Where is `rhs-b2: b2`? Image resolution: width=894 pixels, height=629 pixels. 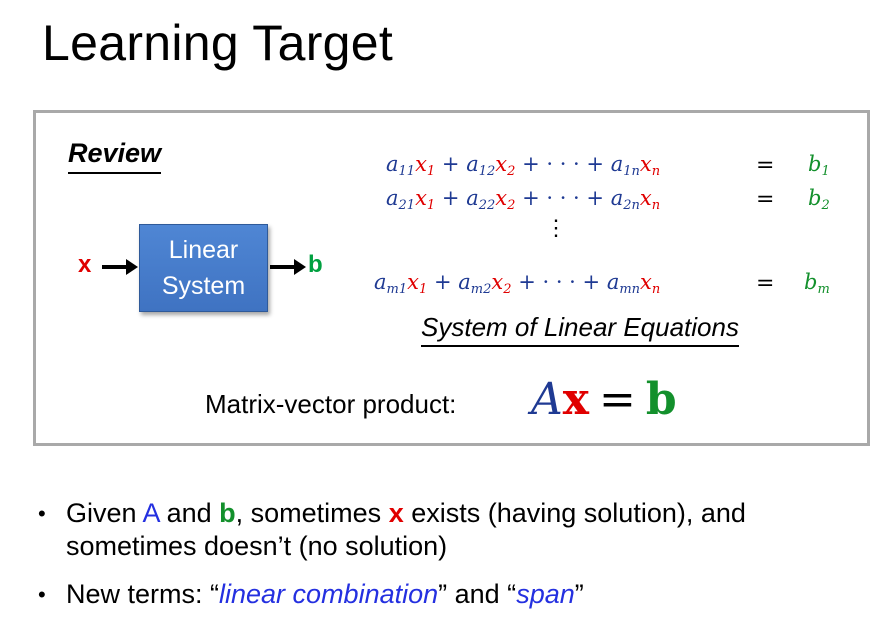 rhs-b2: b2 is located at coordinates (819, 199).